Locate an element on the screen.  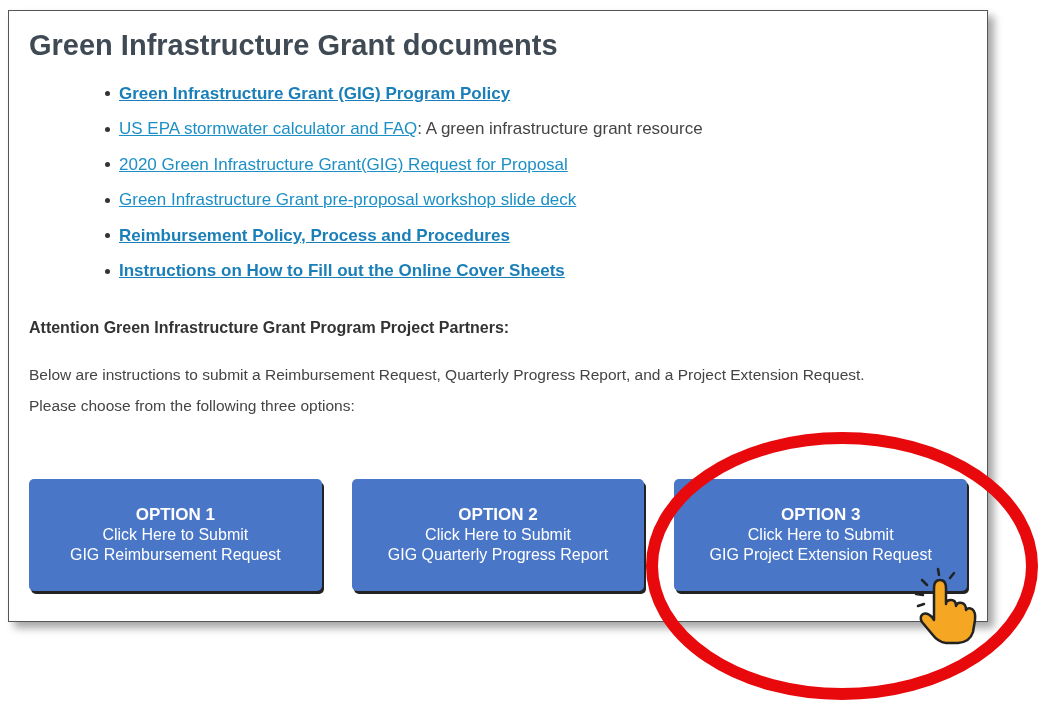
attention-heading: Attention Green Infrastructure Grant Program Project Partners: is located at coordinates (270, 328).